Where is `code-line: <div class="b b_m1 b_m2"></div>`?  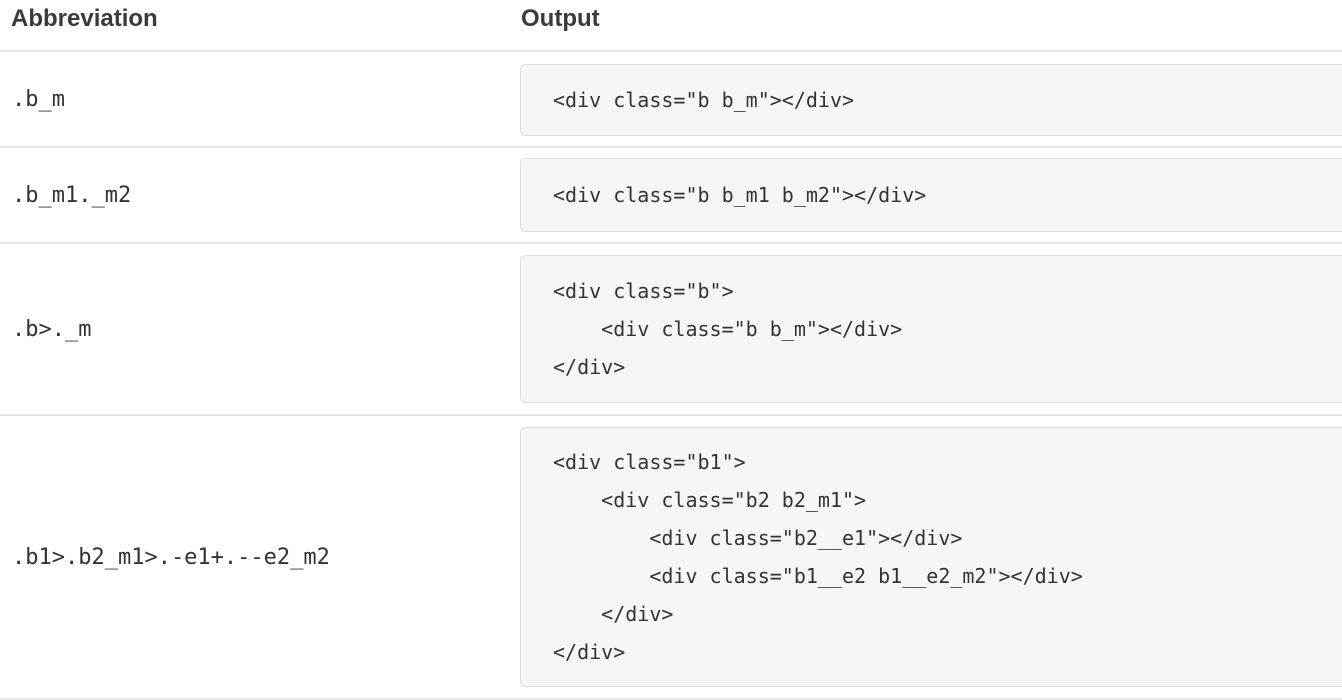 code-line: <div class="b b_m1 b_m2"></div> is located at coordinates (740, 195).